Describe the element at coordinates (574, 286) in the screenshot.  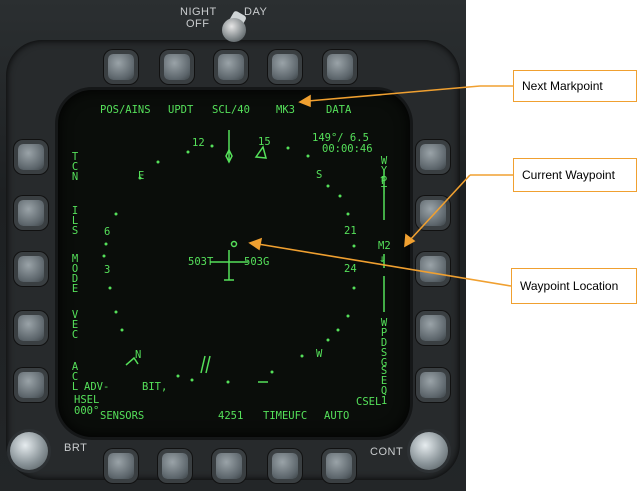
I see `callout-waypoint-location: Waypoint Location` at that location.